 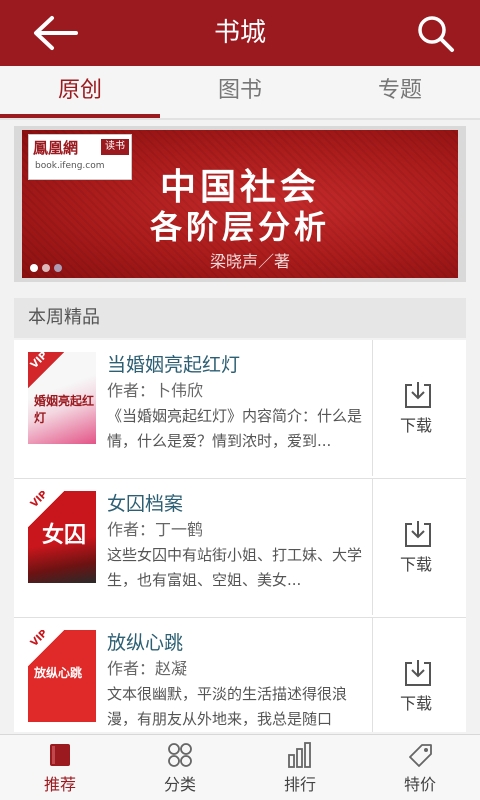 I want to click on book-cover: VIP 婚姻亮起红灯, so click(x=62, y=398).